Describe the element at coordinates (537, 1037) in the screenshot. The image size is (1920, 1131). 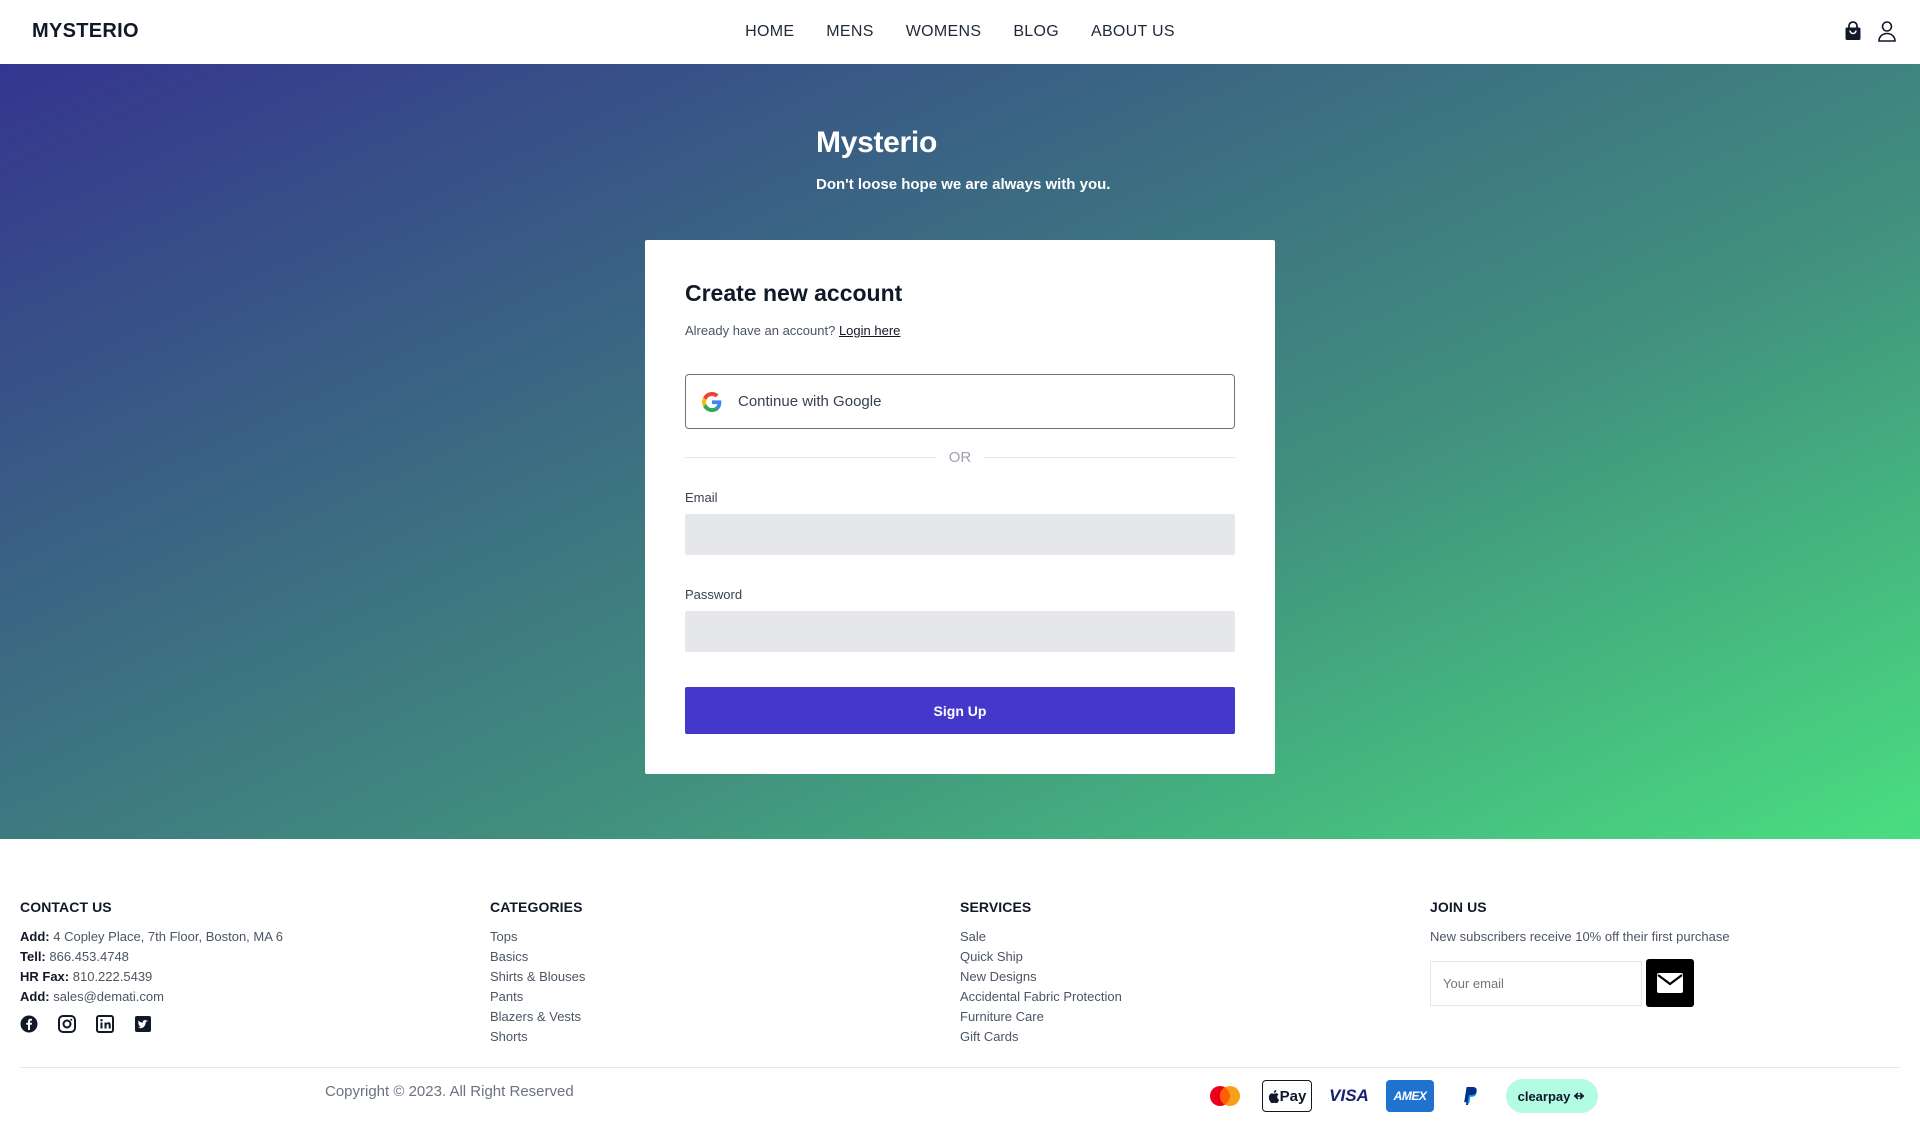
I see `category-link-shorts: Shorts` at that location.